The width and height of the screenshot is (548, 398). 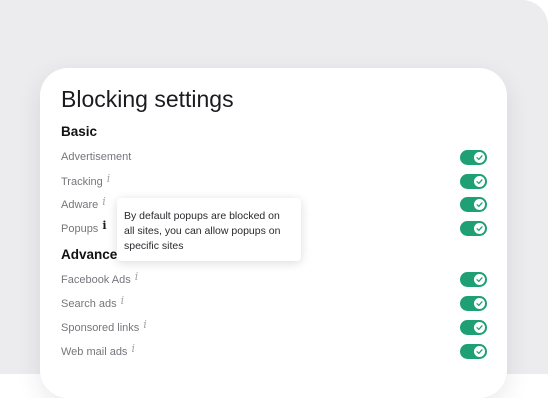 I want to click on setting-label-group-facebook-ads: Facebook Ads i, so click(x=100, y=278).